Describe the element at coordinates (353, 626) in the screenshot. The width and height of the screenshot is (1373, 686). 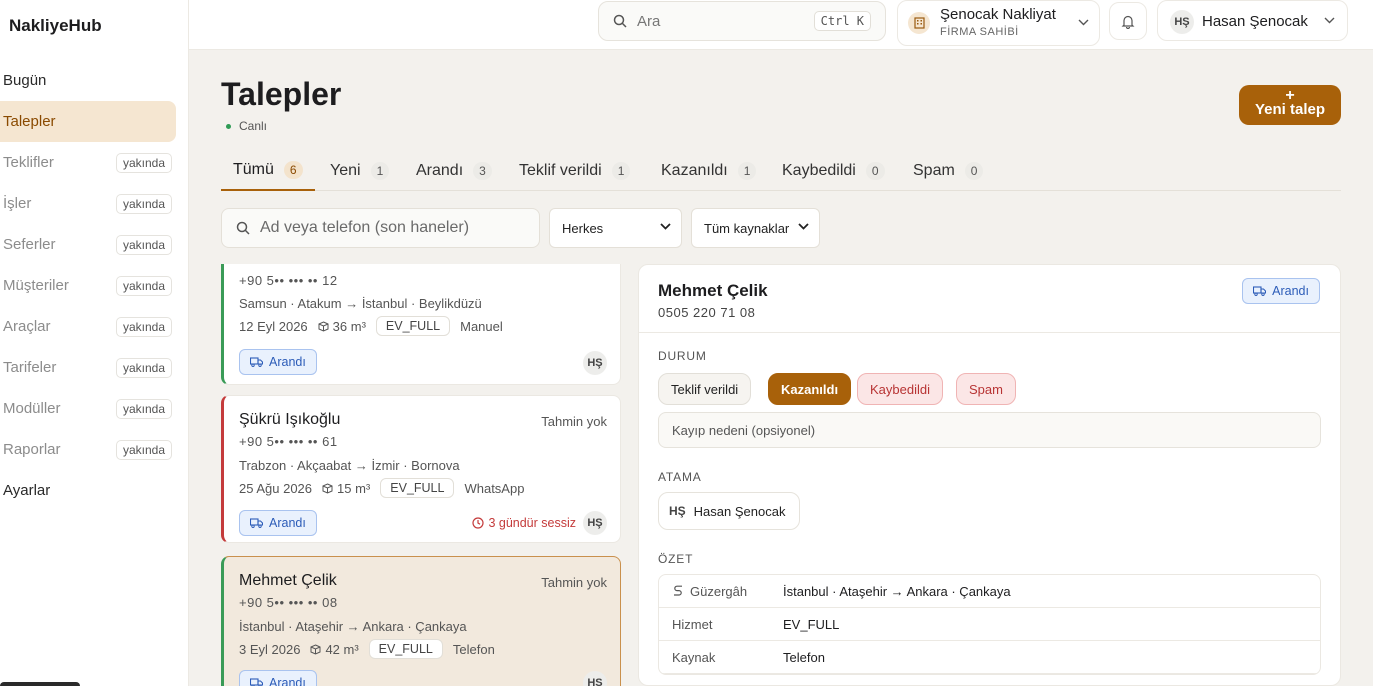
I see `card-route: İstanbul · Ataşehir → Ankara · Çankaya` at that location.